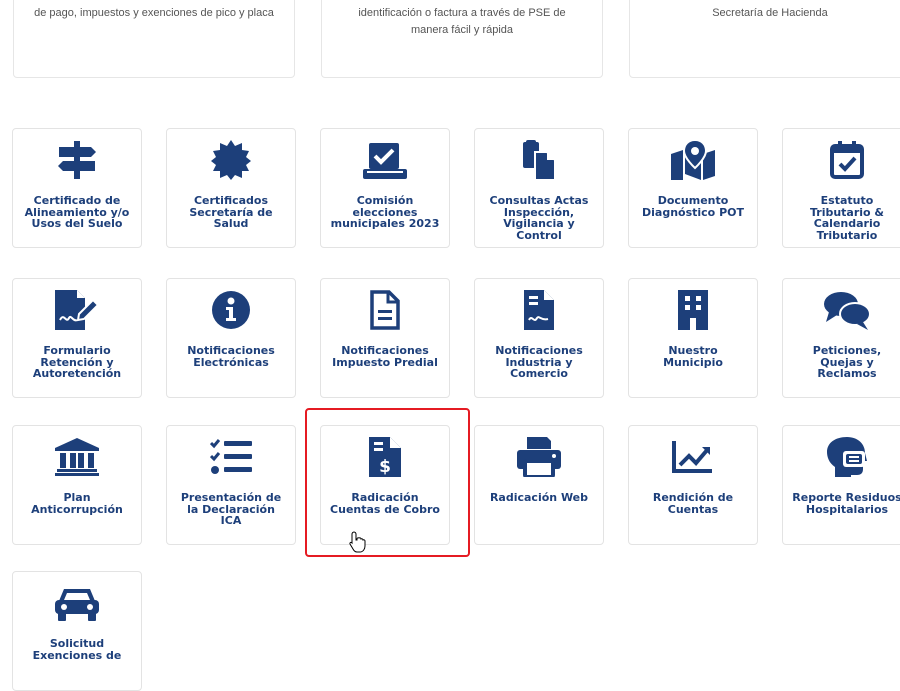 The height and width of the screenshot is (691, 900). What do you see at coordinates (693, 457) in the screenshot?
I see `chart-line-icon` at bounding box center [693, 457].